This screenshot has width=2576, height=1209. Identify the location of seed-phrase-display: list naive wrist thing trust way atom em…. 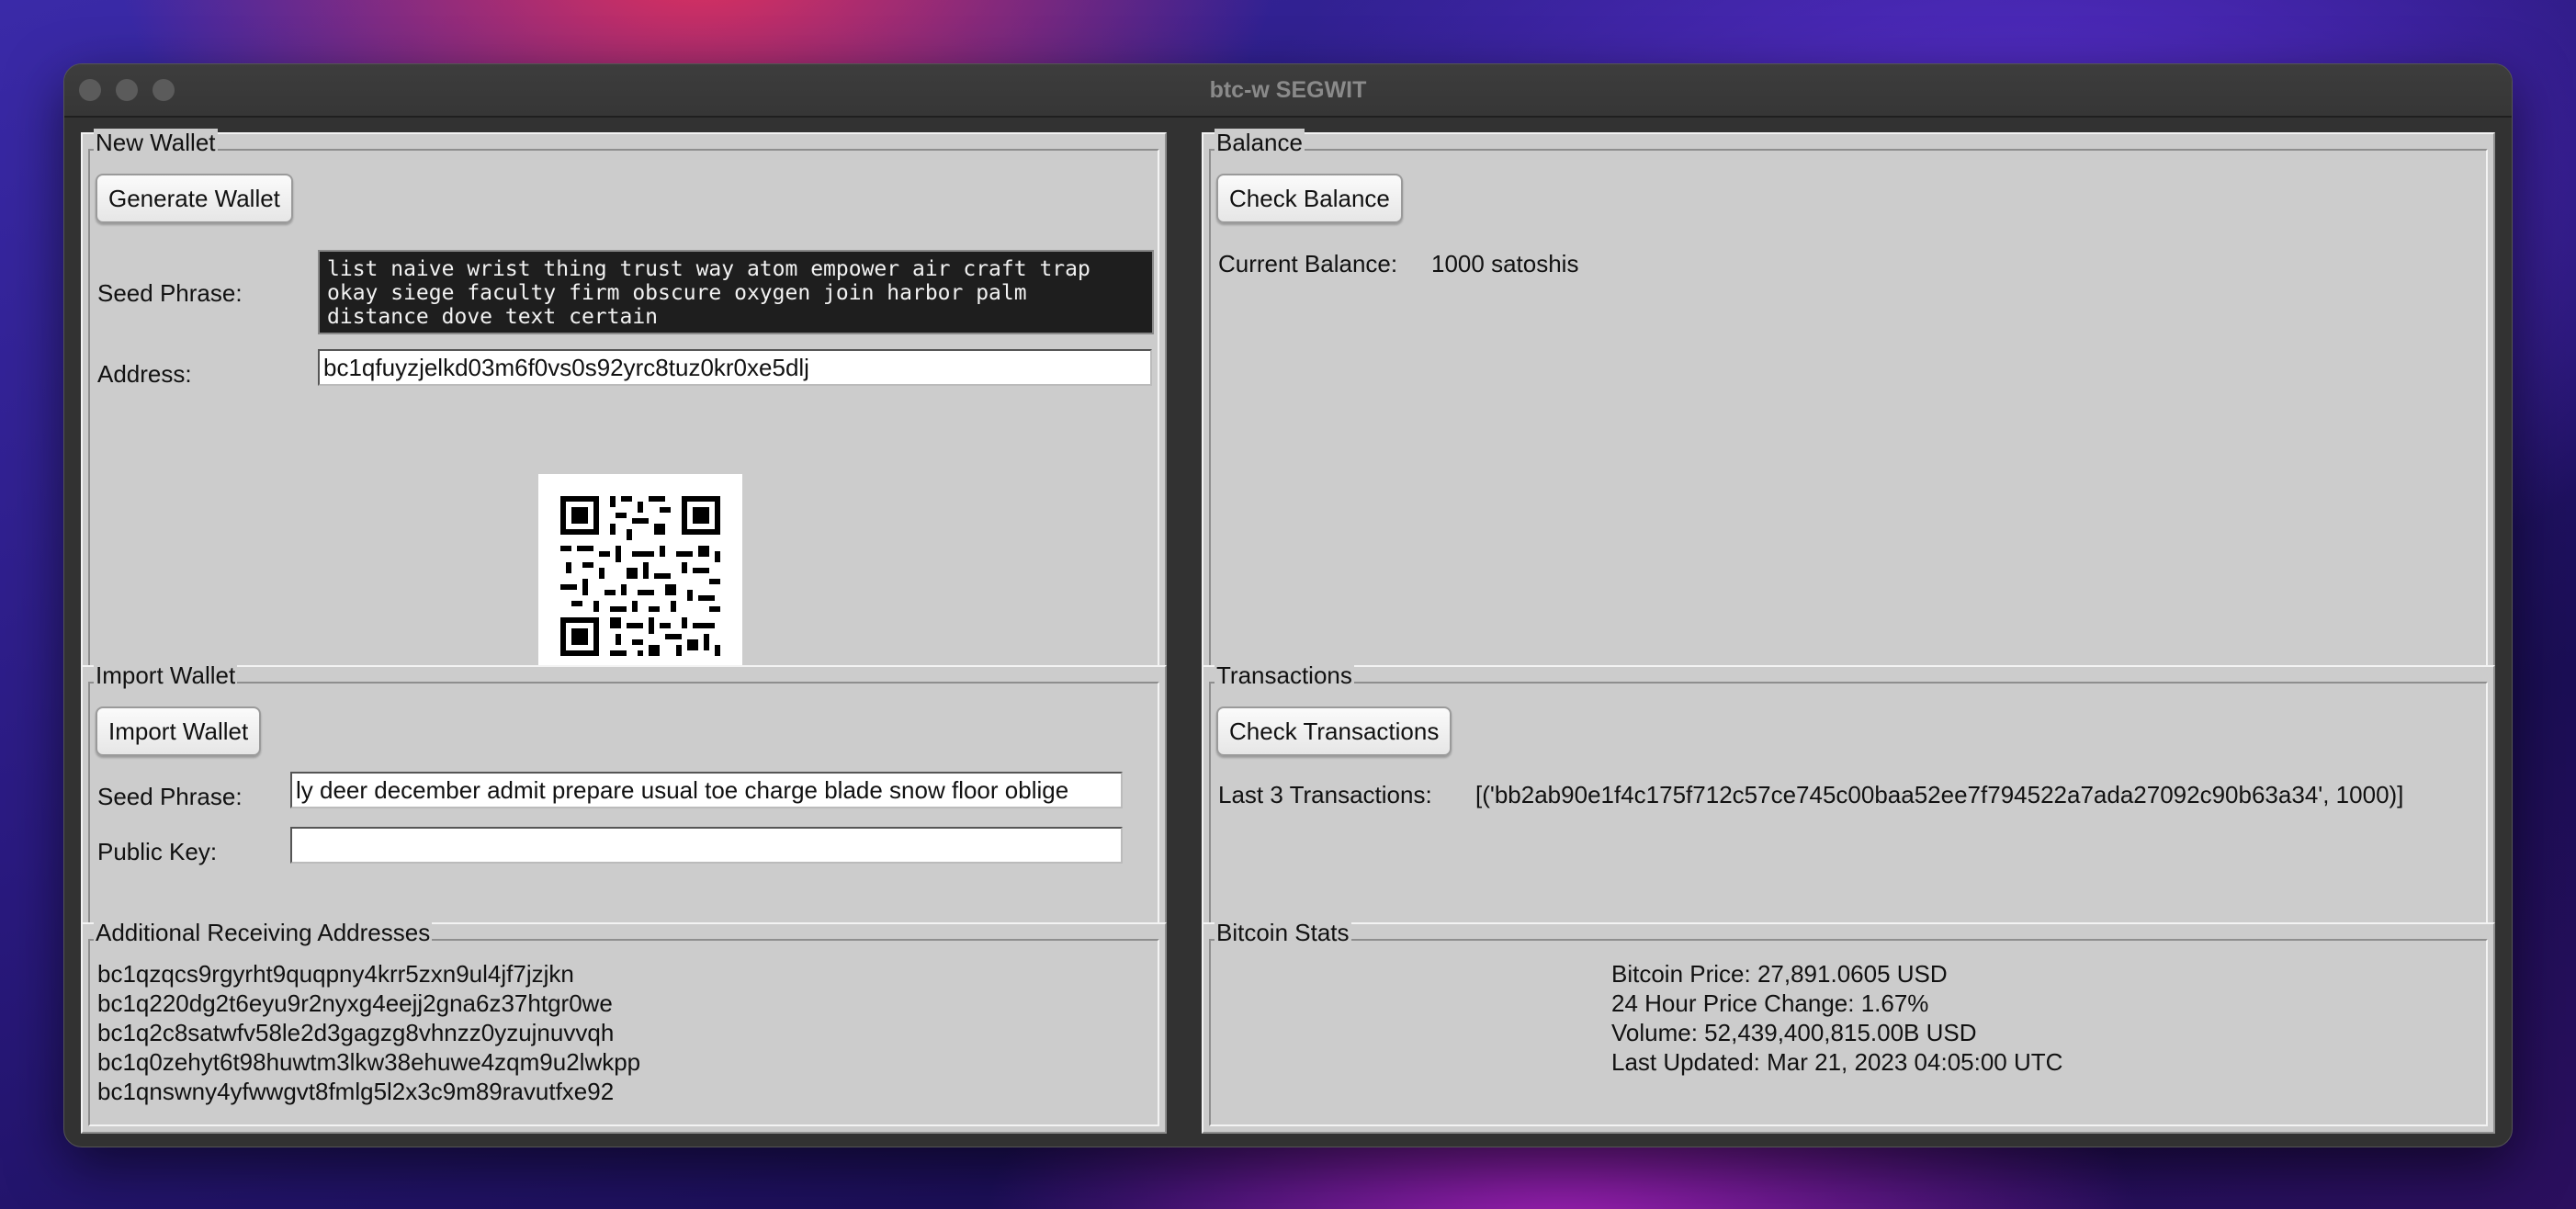
(736, 292).